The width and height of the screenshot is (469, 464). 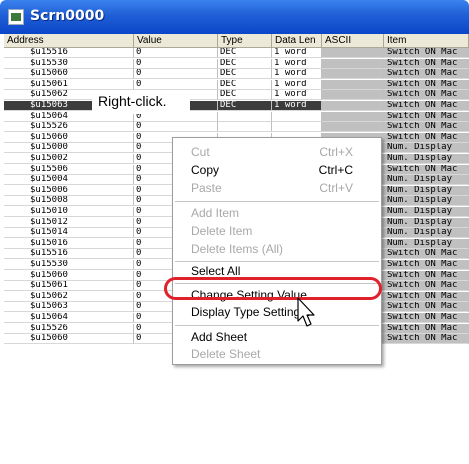 What do you see at coordinates (336, 152) in the screenshot?
I see `menu-cut-shortcut: Ctrl+X` at bounding box center [336, 152].